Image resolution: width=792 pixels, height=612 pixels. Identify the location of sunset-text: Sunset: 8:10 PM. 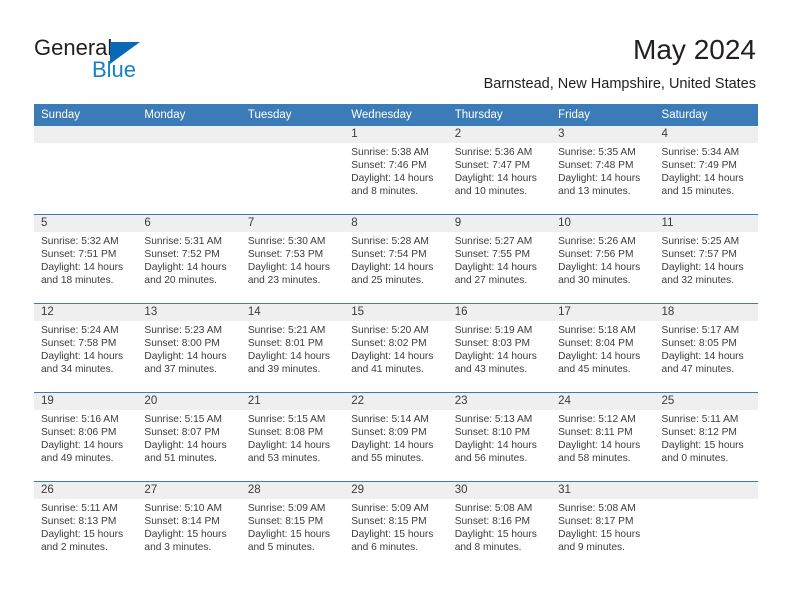
(492, 433).